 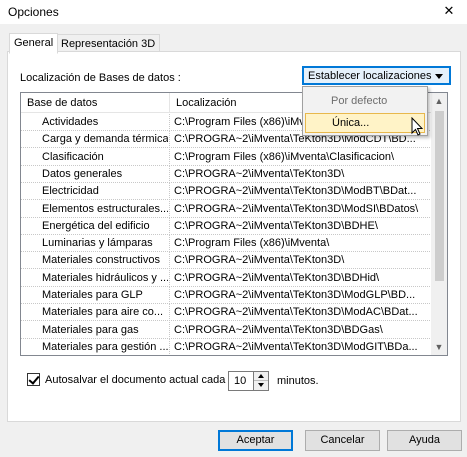 What do you see at coordinates (252, 243) in the screenshot?
I see `row-location: C:\Program Files (x86)\iMventa\` at bounding box center [252, 243].